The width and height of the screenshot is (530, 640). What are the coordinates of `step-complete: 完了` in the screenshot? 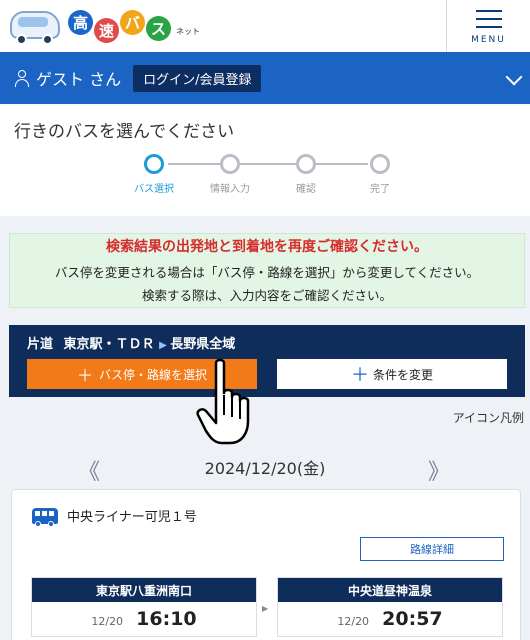 It's located at (380, 173).